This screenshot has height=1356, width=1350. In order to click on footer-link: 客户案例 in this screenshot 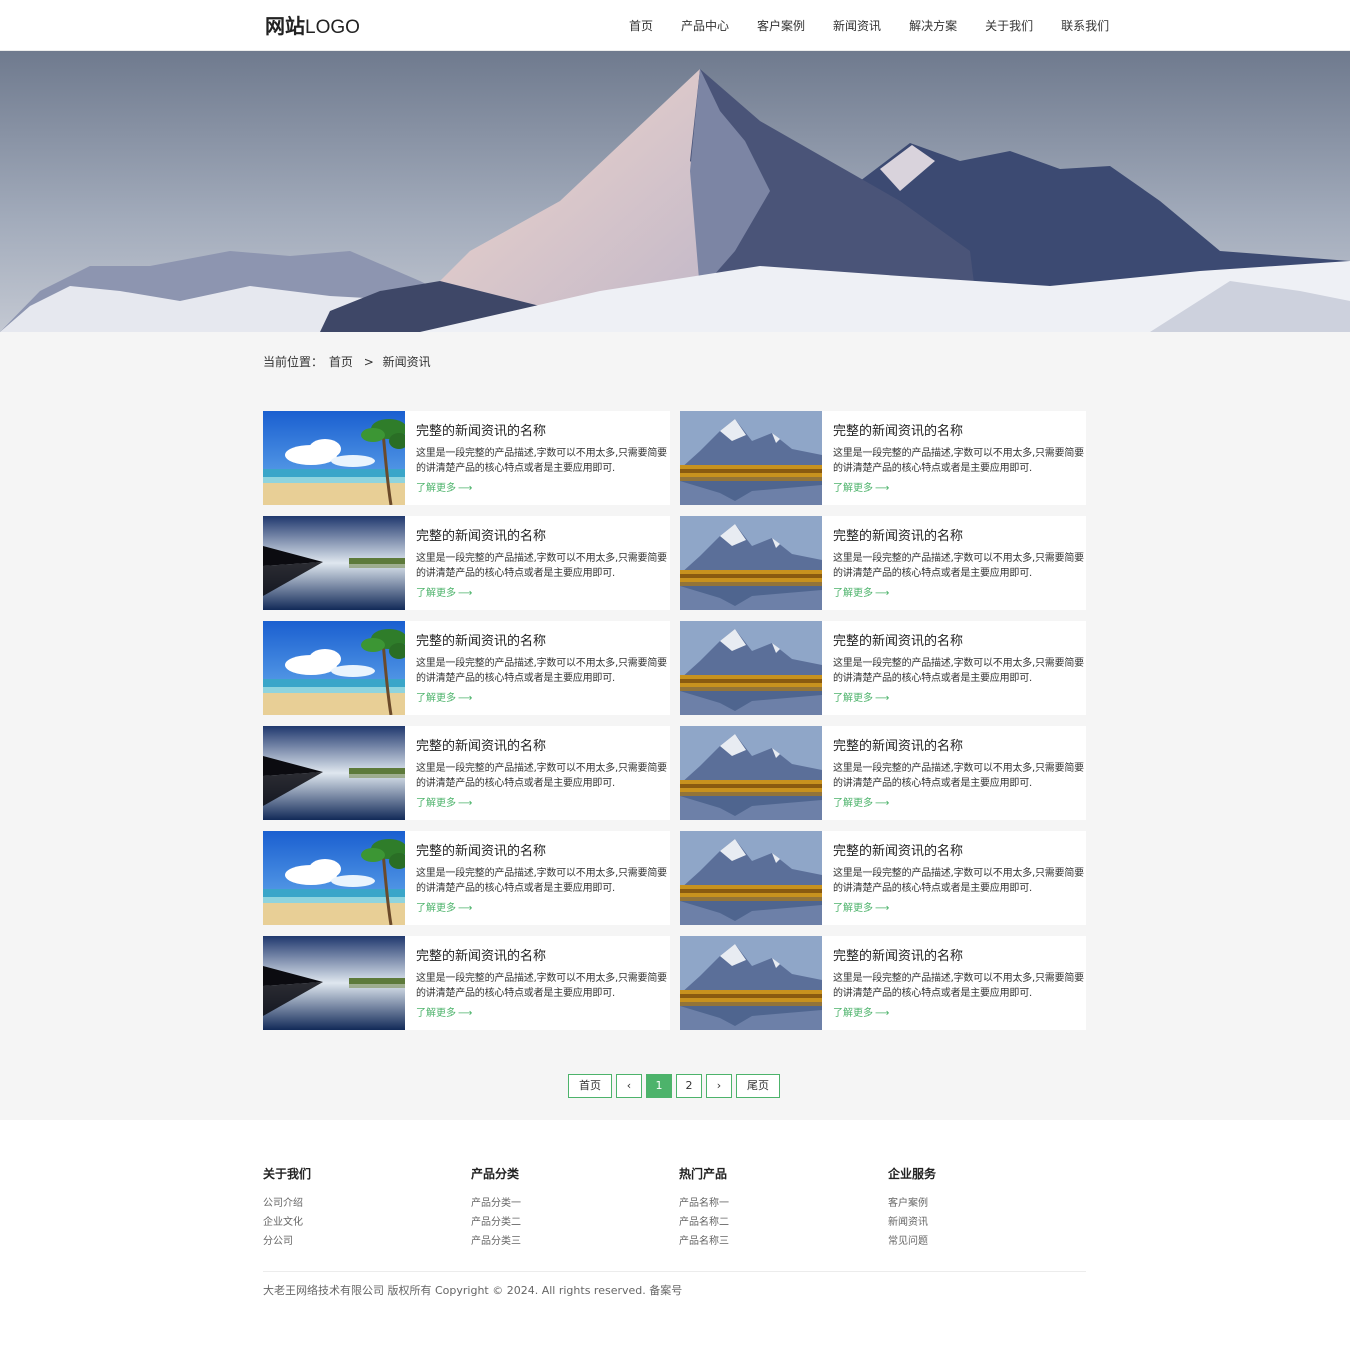, I will do `click(912, 1203)`.